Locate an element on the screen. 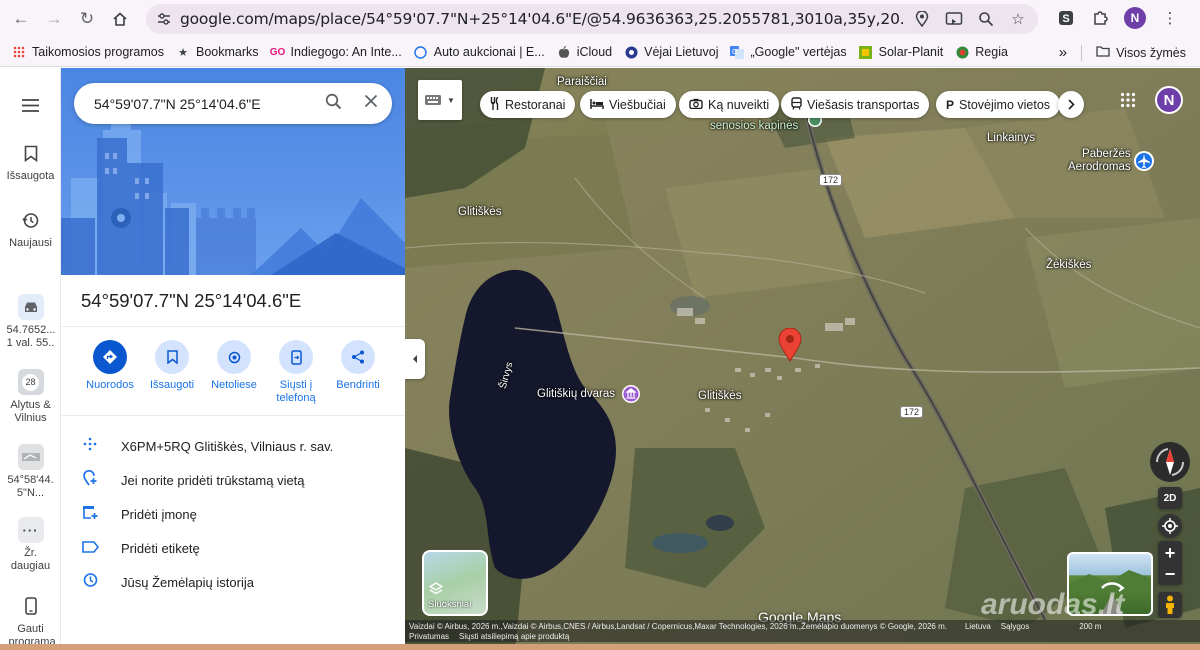 This screenshot has height=650, width=1200. solar-icon is located at coordinates (866, 52).